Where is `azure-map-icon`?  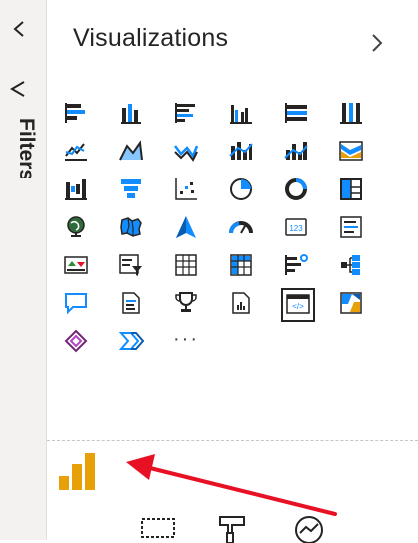 azure-map-icon is located at coordinates (186, 227).